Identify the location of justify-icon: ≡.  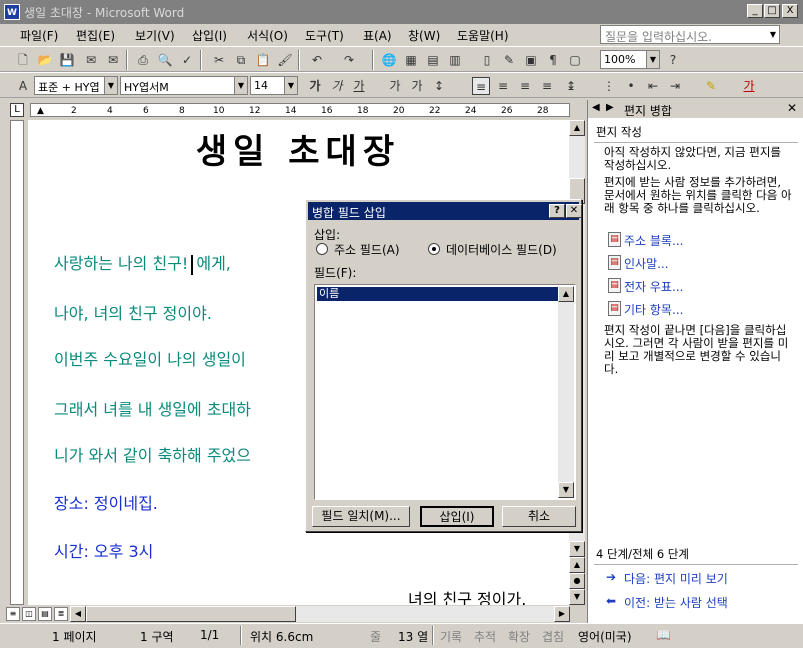
(547, 86).